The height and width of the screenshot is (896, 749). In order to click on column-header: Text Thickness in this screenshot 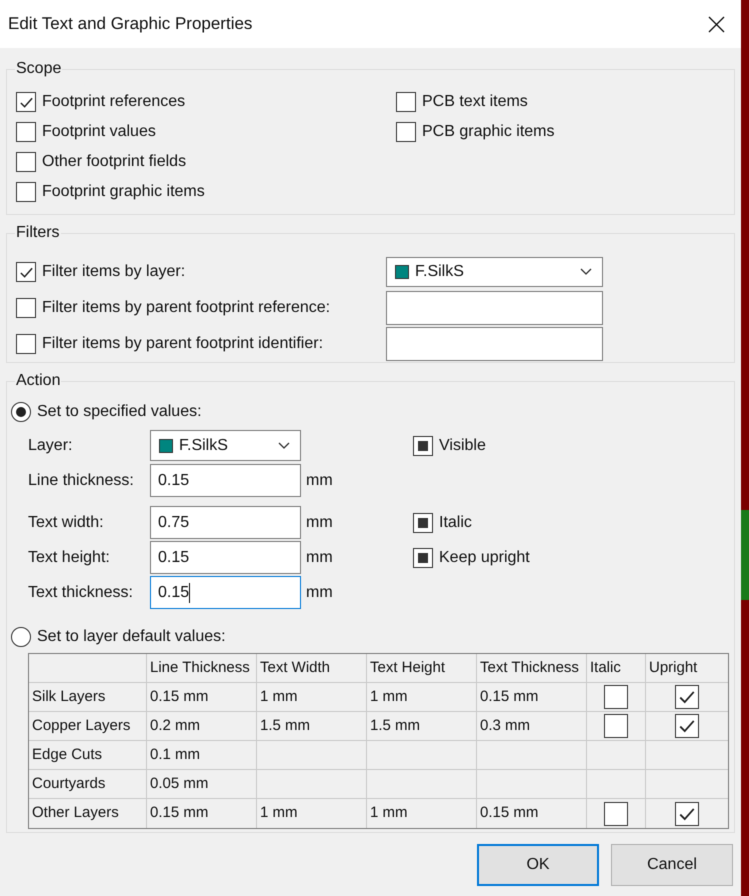, I will do `click(532, 668)`.